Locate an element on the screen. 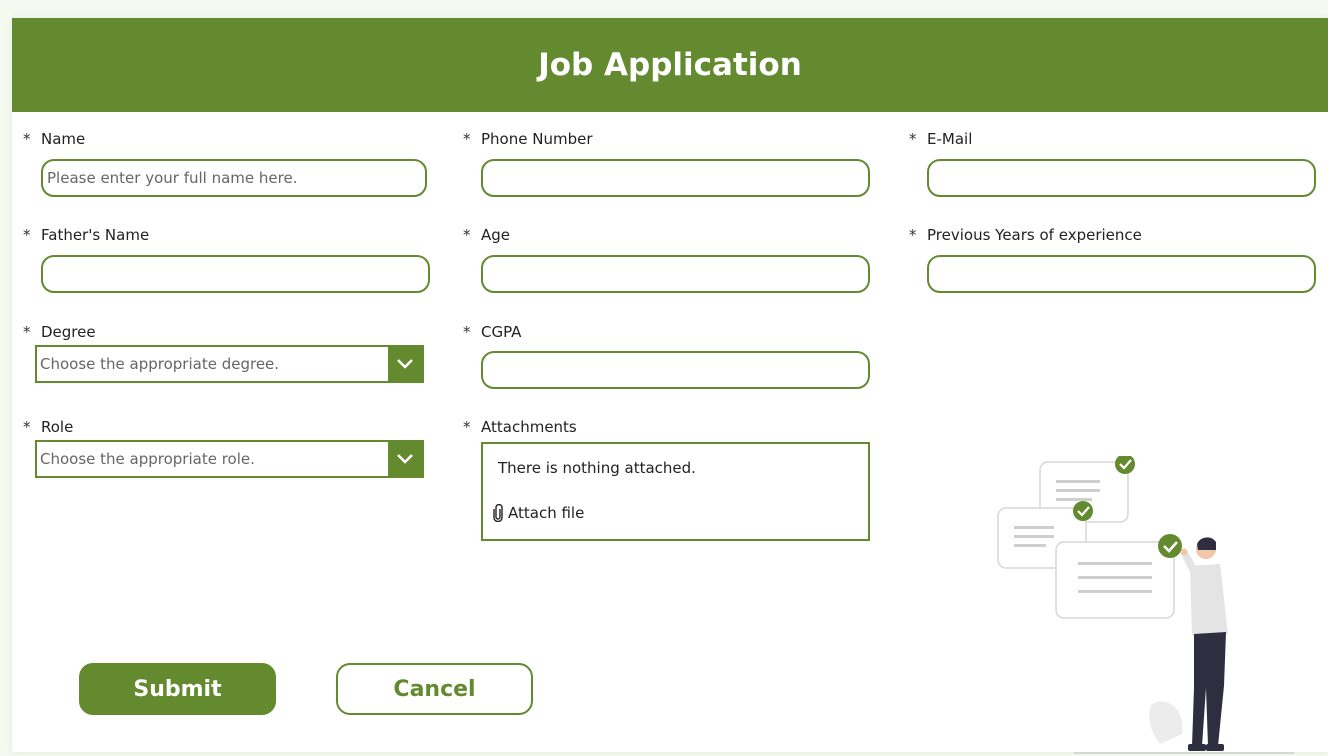 This screenshot has width=1328, height=756. document-card is located at coordinates (1115, 580).